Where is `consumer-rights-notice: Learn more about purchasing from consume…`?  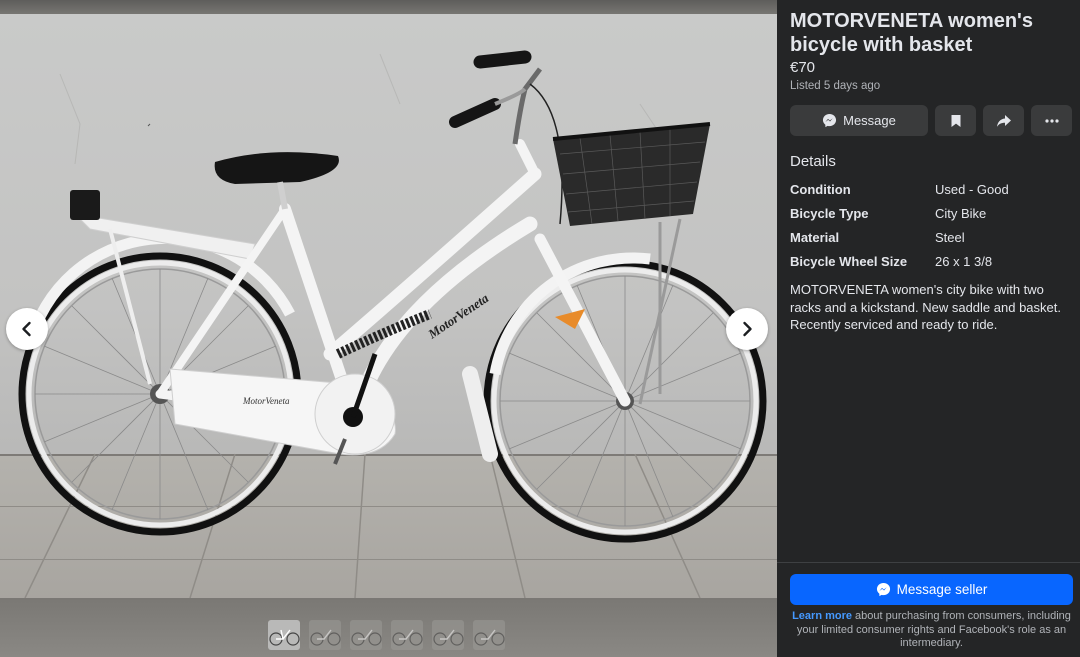
consumer-rights-notice: Learn more about purchasing from consume… is located at coordinates (931, 630).